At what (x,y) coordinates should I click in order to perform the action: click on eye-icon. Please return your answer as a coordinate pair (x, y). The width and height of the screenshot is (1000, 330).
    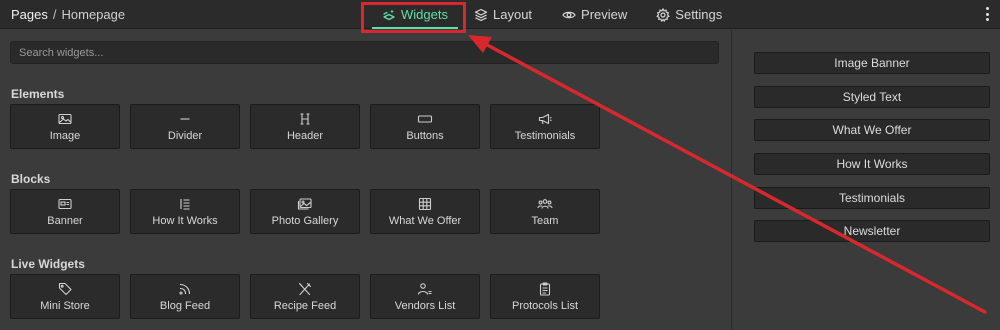
    Looking at the image, I should click on (569, 15).